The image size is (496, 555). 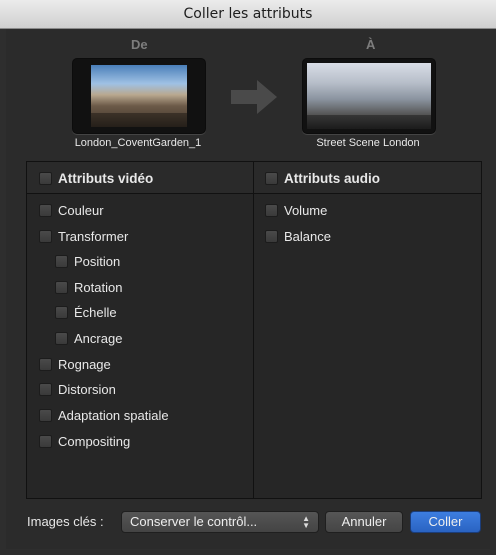 I want to click on arrow-right-icon, so click(x=254, y=97).